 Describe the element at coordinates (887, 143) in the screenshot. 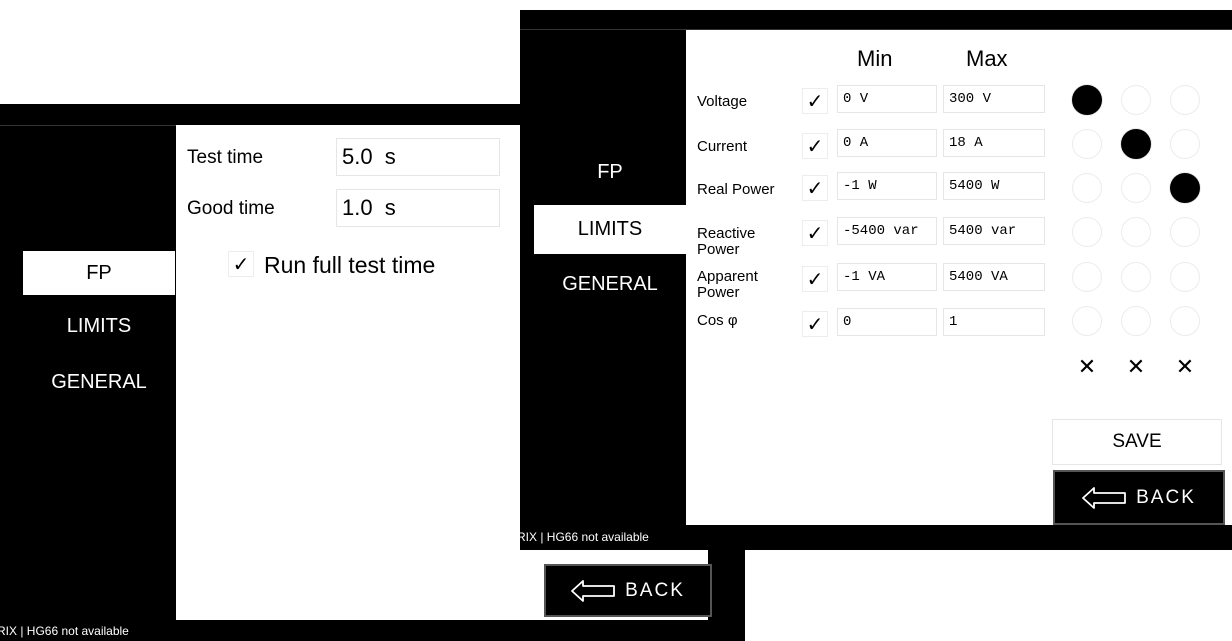

I see `current-min-field: 0 A` at that location.